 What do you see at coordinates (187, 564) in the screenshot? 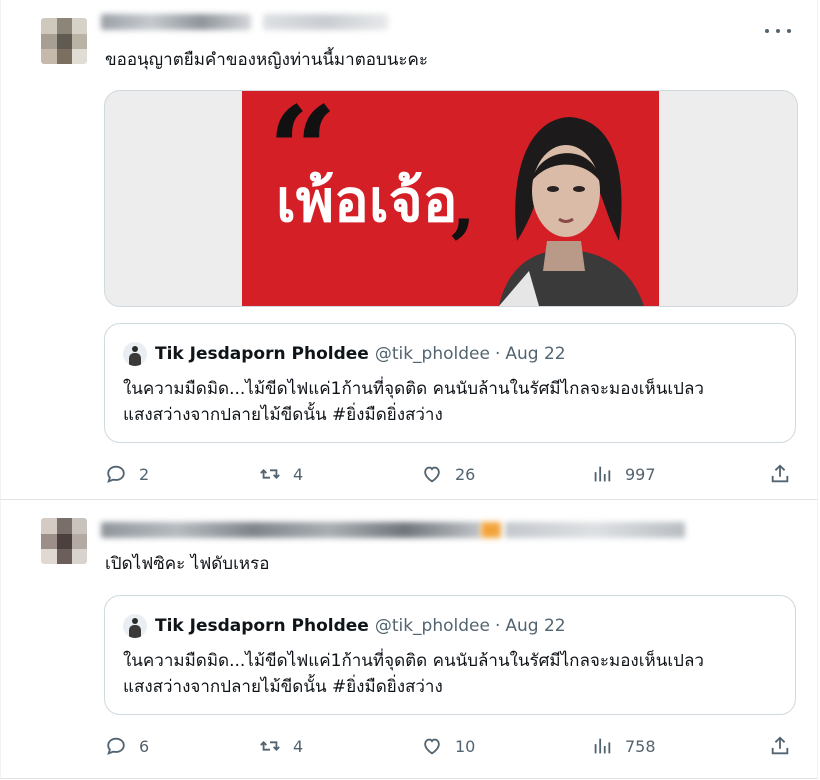
I see `tweet-text: เปิดไฟซิคะ ไฟดับเหรอ` at bounding box center [187, 564].